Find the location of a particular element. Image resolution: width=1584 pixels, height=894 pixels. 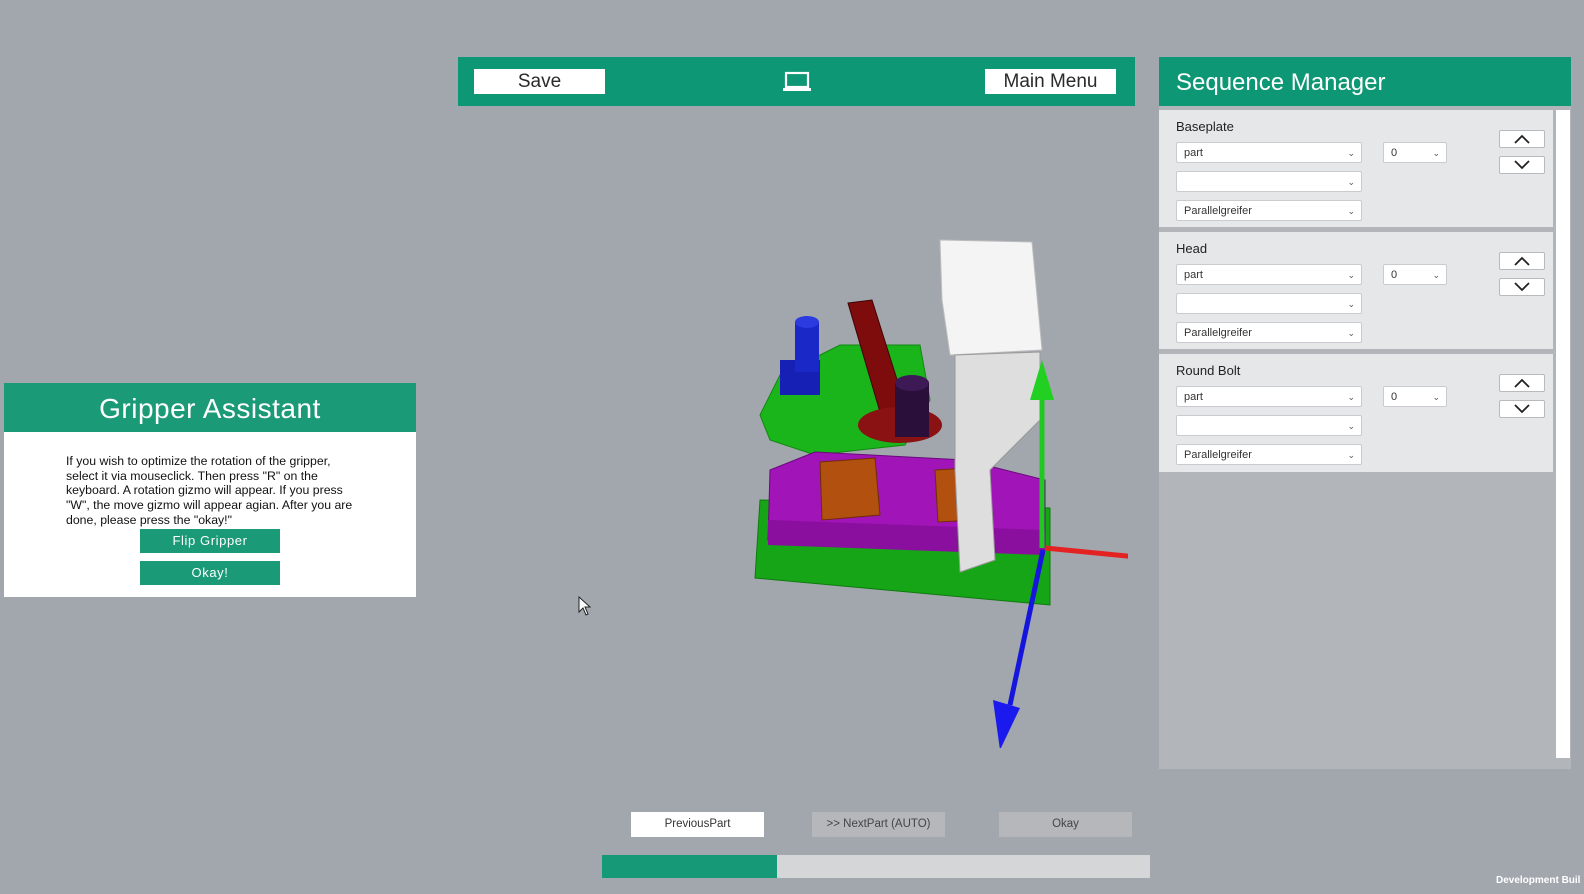

flip-gripper-button: Flip Gripper is located at coordinates (210, 541).